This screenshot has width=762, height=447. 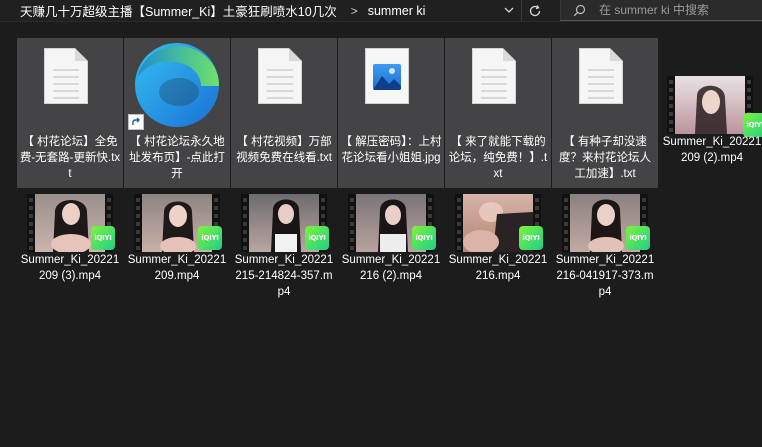 What do you see at coordinates (605, 158) in the screenshot?
I see `file-name: 【 有种子却没速度？来村花论坛人工加速】.txt` at bounding box center [605, 158].